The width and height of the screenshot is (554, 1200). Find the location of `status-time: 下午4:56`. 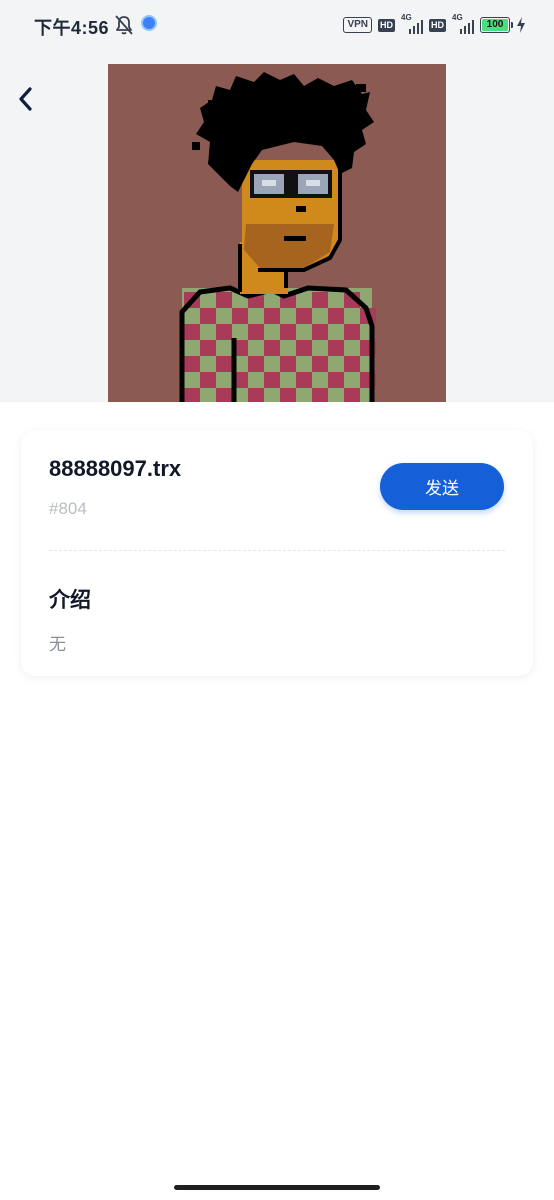

status-time: 下午4:56 is located at coordinates (72, 28).